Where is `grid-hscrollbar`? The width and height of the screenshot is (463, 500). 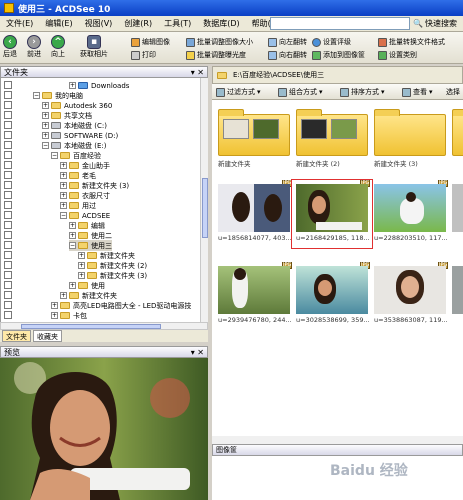 grid-hscrollbar is located at coordinates (337, 440).